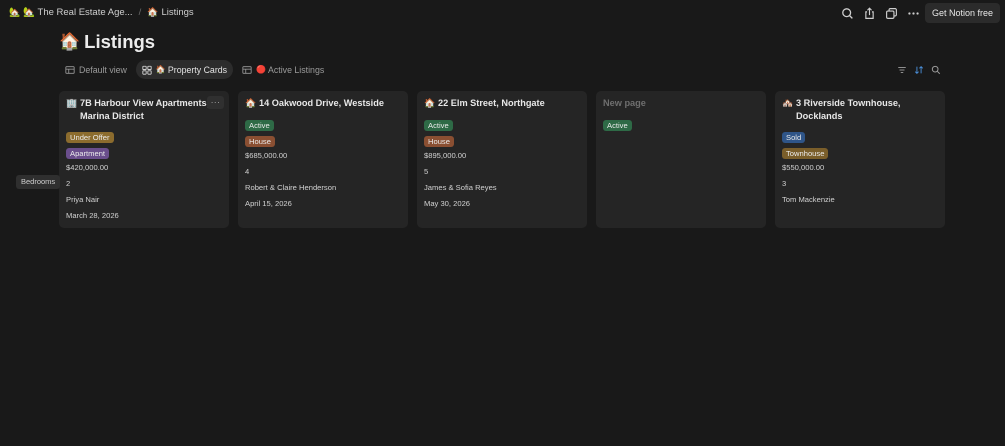 This screenshot has width=1005, height=446. What do you see at coordinates (197, 69) in the screenshot?
I see `tab-label: Property Cards` at bounding box center [197, 69].